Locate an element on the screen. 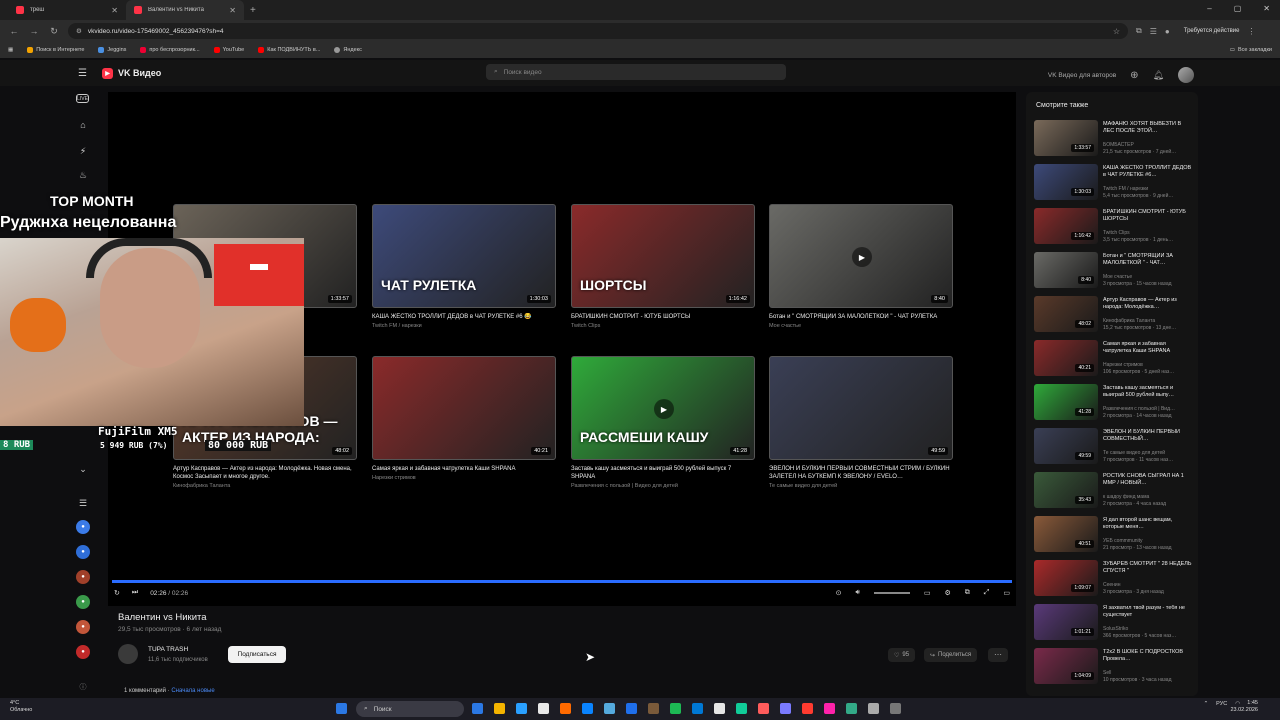  end-card-channel: Кинофабрика Таланта is located at coordinates (265, 486).